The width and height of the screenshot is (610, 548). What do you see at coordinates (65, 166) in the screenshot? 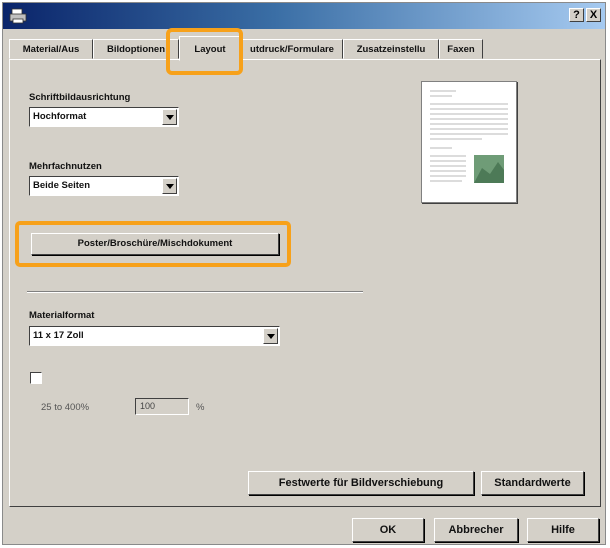
I see `duplex-label: Mehrfachnutzen` at bounding box center [65, 166].